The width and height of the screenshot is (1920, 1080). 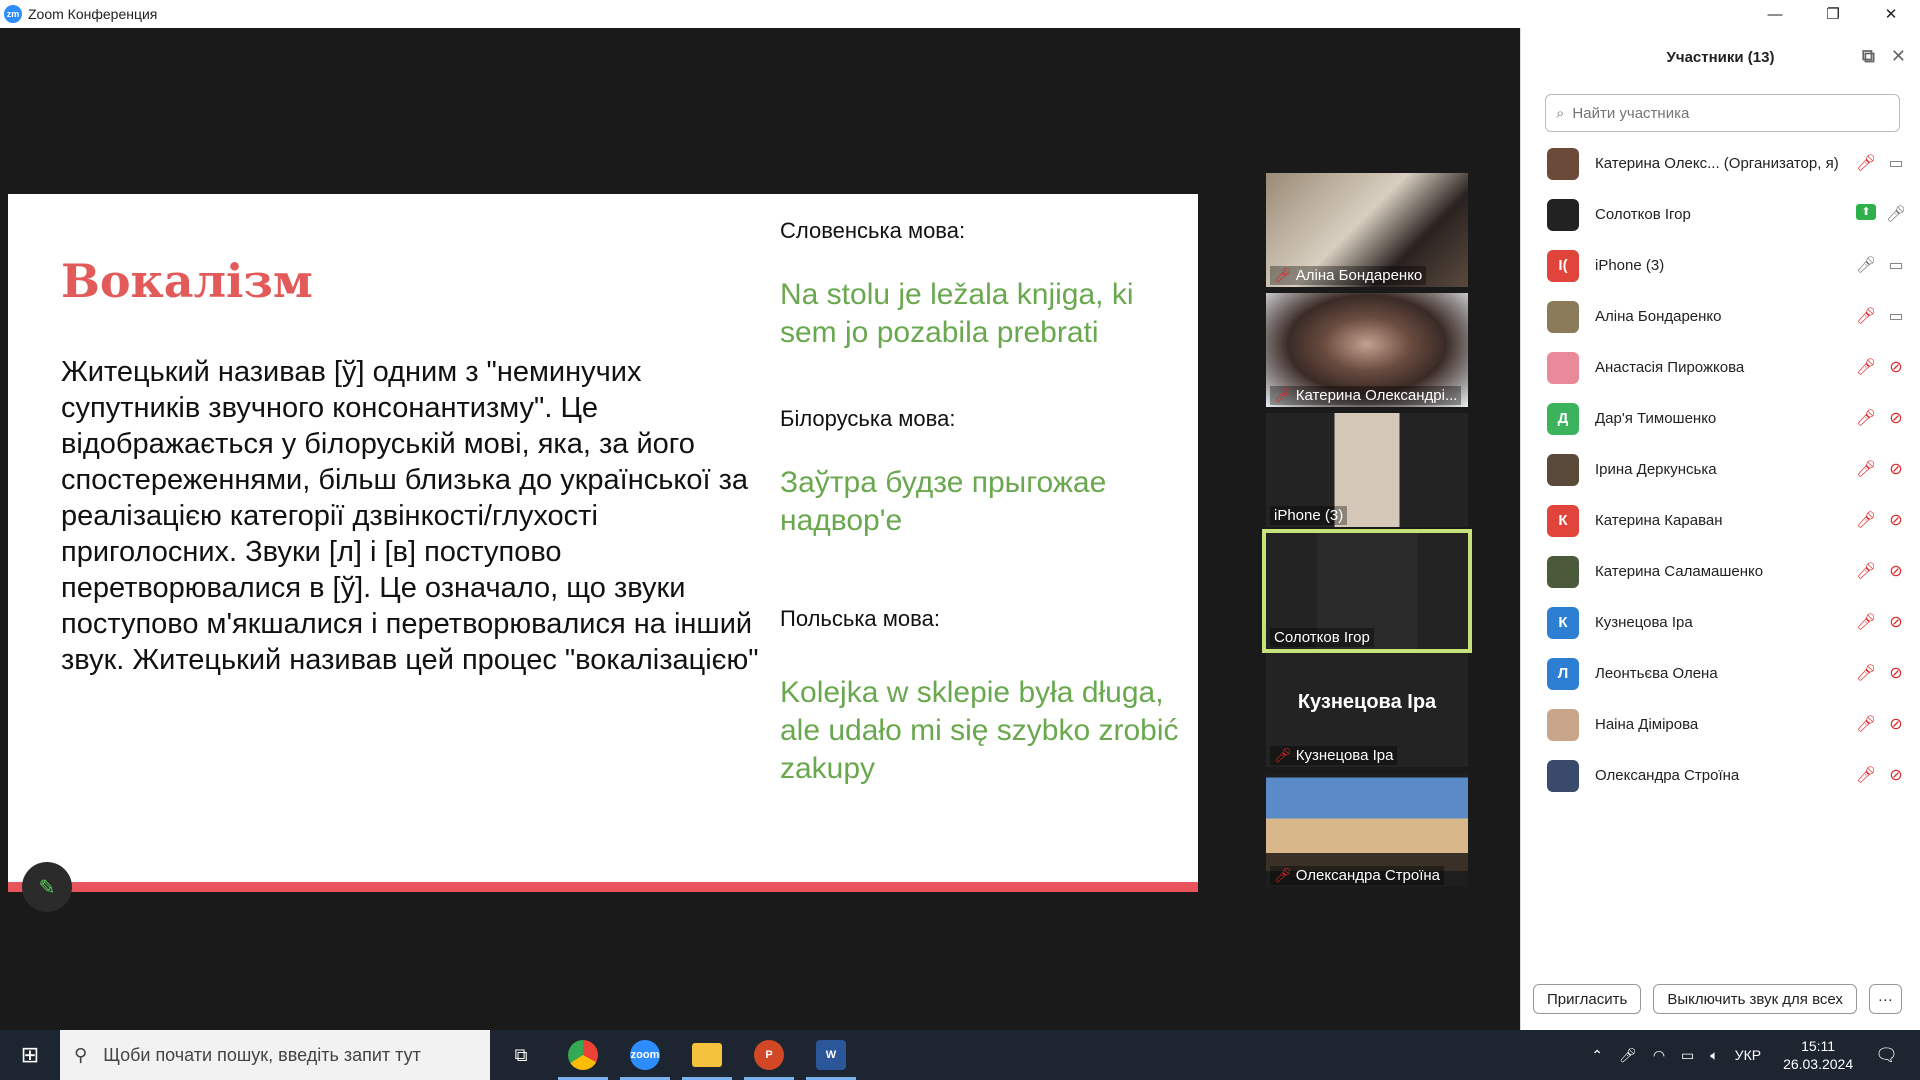 I want to click on participant-name: Солотков Ігор, so click(x=1643, y=214).